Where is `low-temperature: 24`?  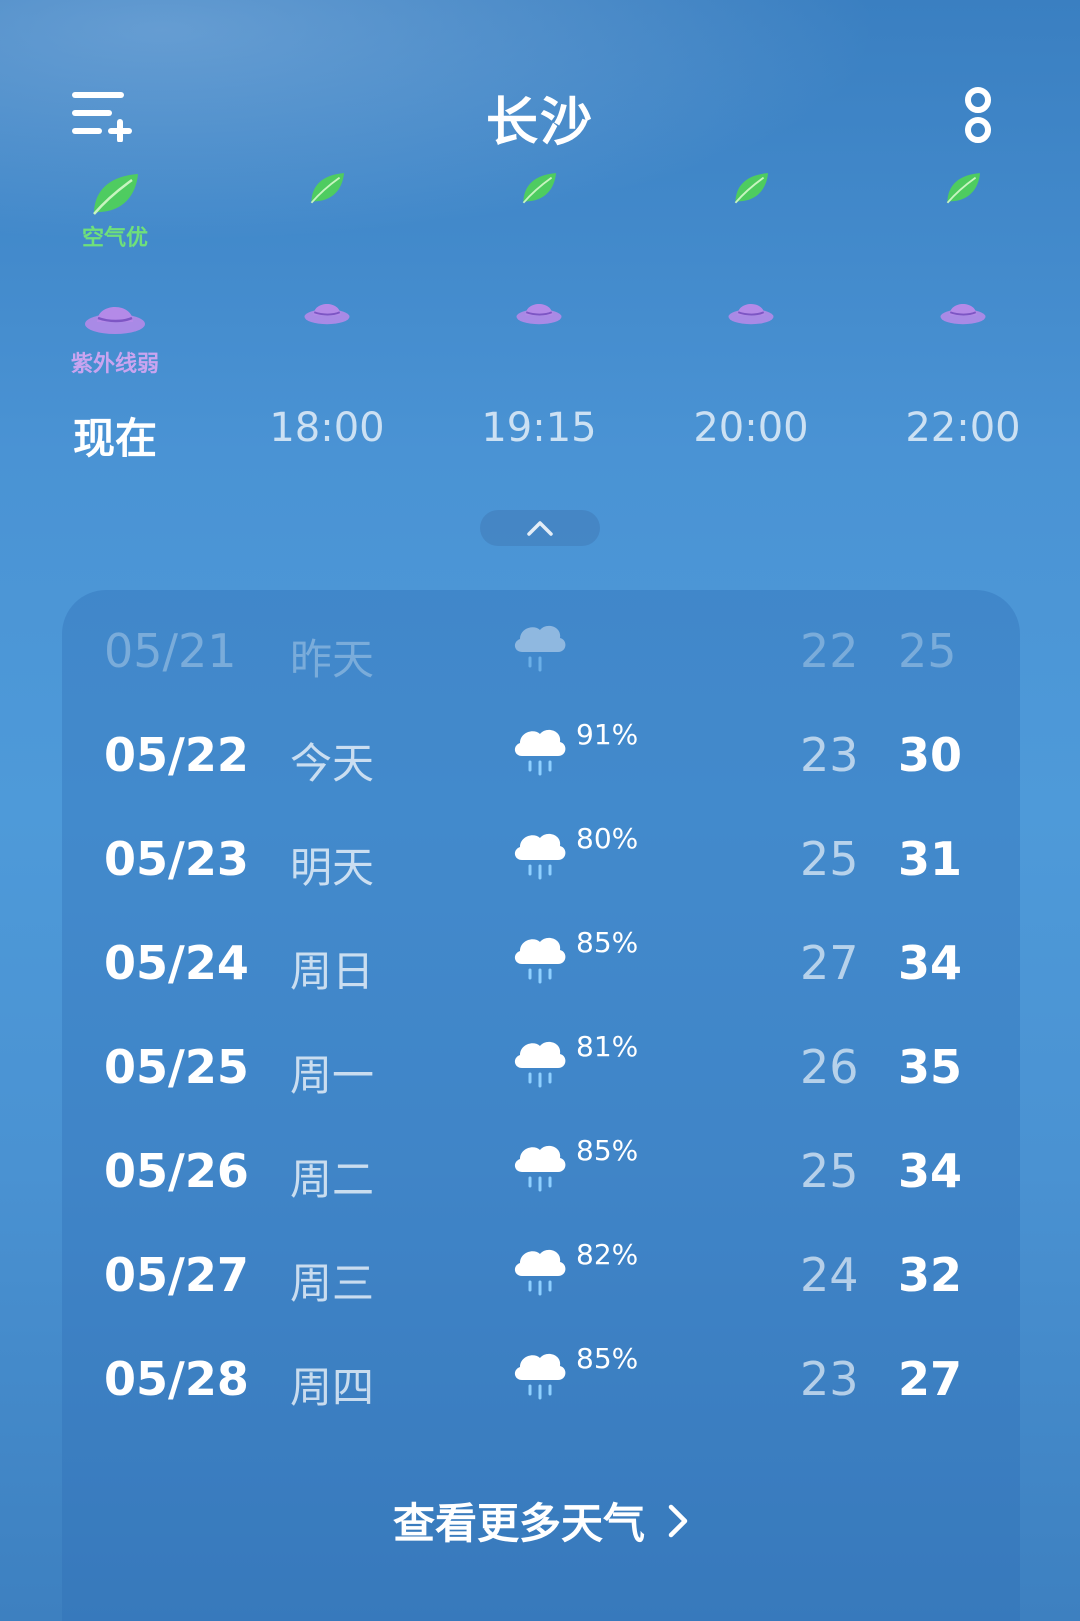 low-temperature: 24 is located at coordinates (829, 1275).